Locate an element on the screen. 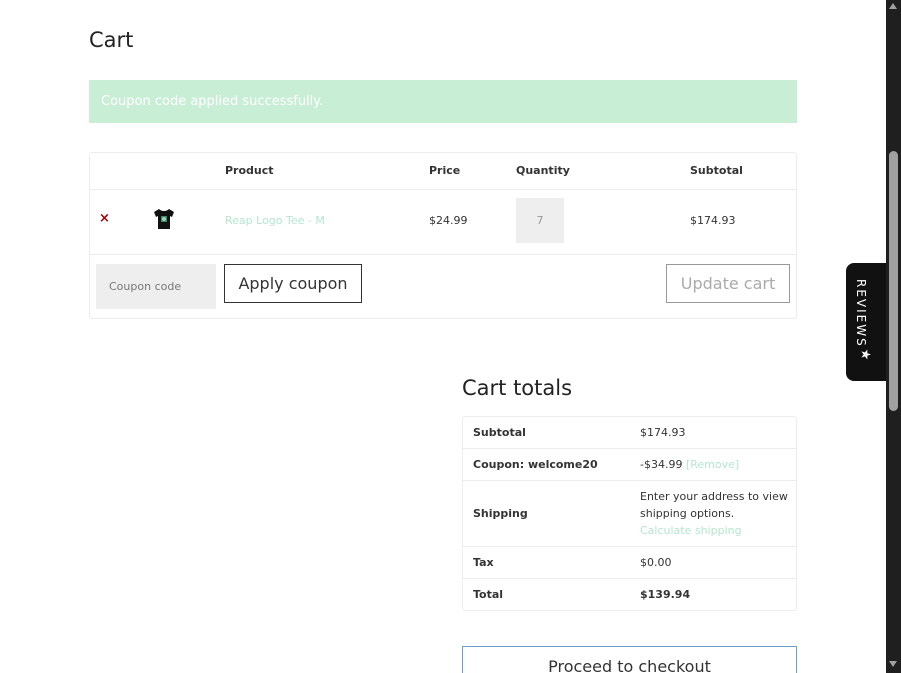 The image size is (901, 673). coupon-label: Coupon: welcome20 is located at coordinates (535, 464).